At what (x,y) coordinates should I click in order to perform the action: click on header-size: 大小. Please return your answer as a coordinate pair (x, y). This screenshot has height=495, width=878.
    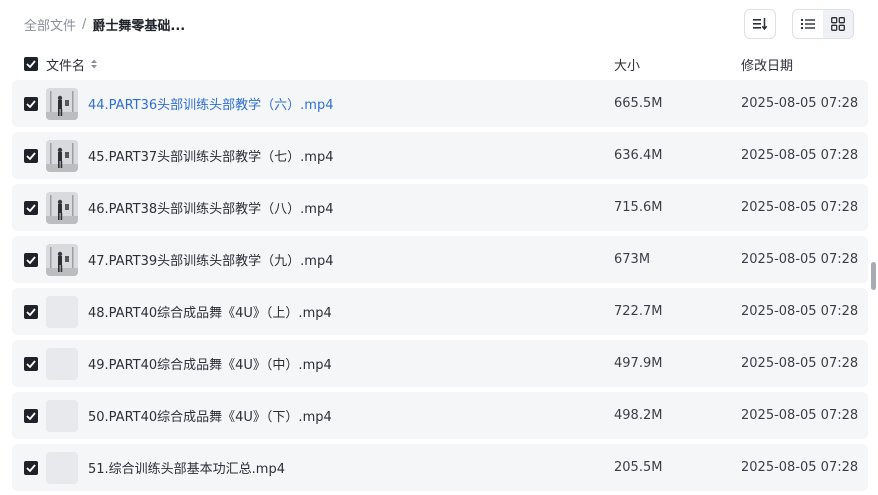
    Looking at the image, I should click on (627, 66).